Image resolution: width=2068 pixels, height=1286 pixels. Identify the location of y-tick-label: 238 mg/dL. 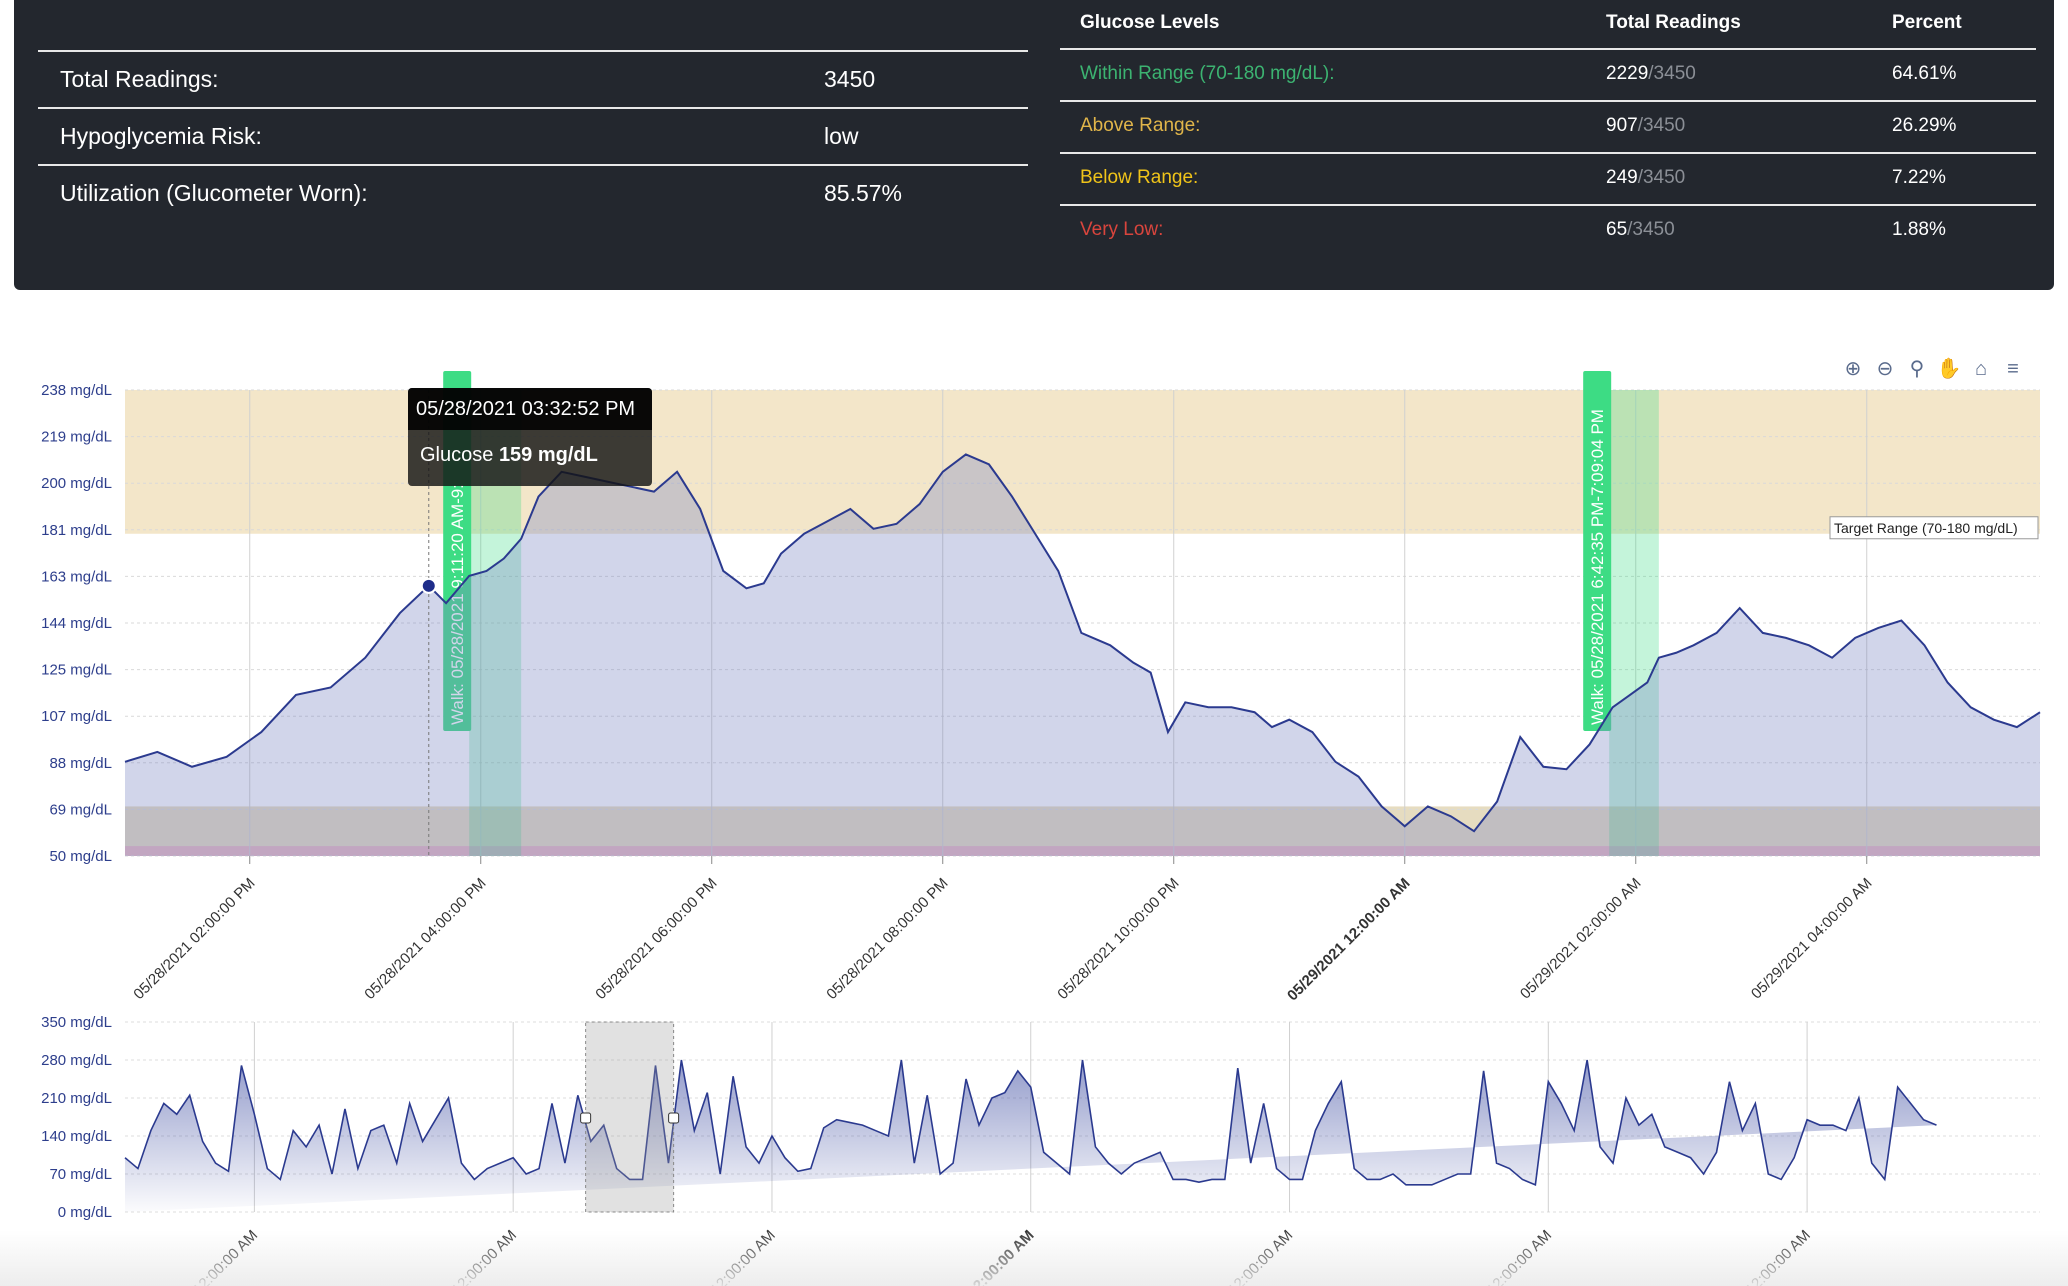
(76, 390).